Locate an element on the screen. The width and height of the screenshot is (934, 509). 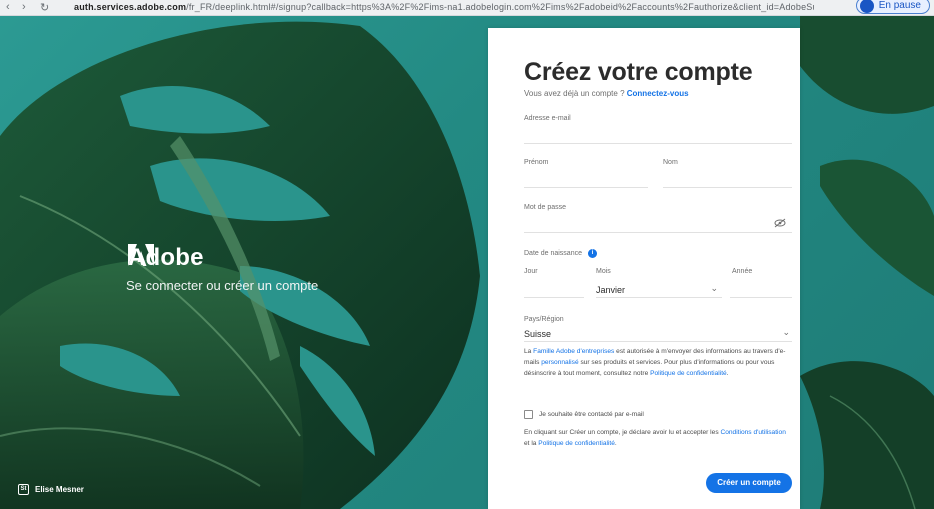
photo-credit: St Elise Mesner is located at coordinates (51, 489).